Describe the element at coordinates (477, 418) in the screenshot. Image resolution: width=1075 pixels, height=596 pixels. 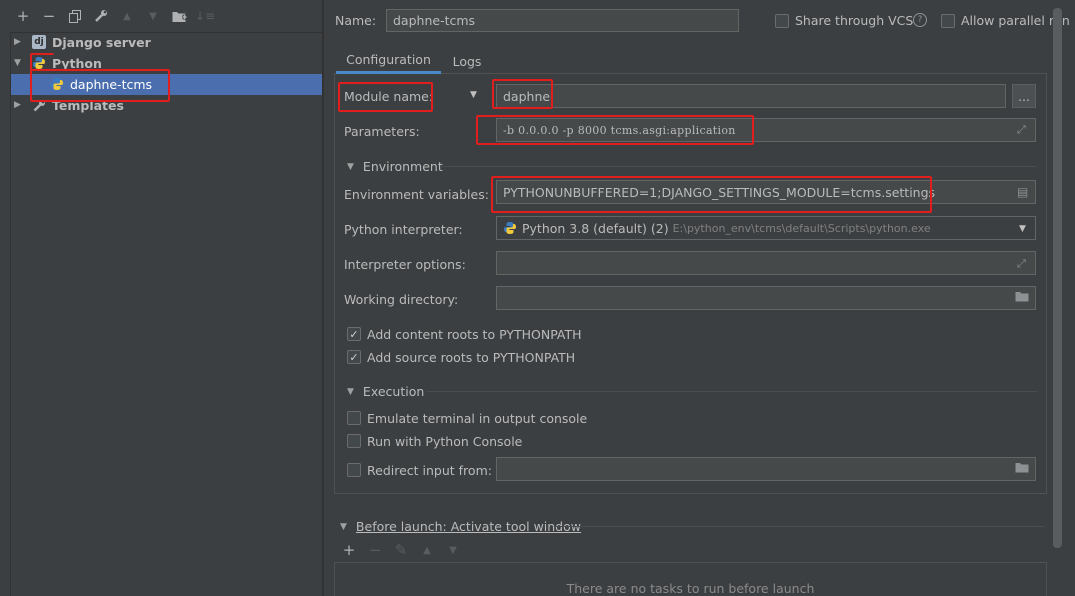
I see `emulate-terminal-label: Emulate terminal in output console` at that location.